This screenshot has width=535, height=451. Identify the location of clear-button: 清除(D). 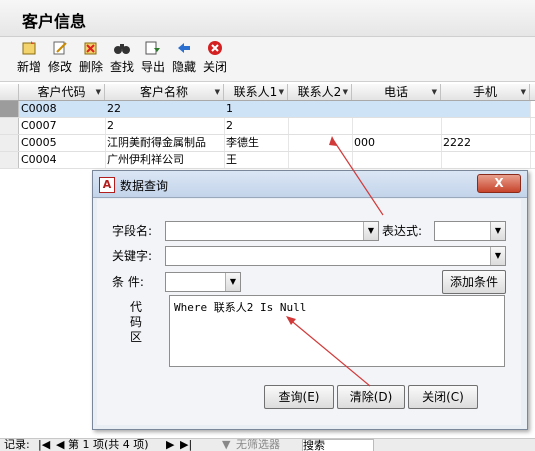
(371, 397).